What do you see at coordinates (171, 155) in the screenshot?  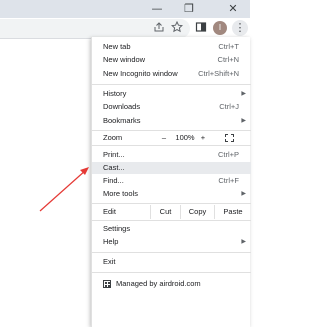 I see `menu-item-print: Print... Ctrl+P` at bounding box center [171, 155].